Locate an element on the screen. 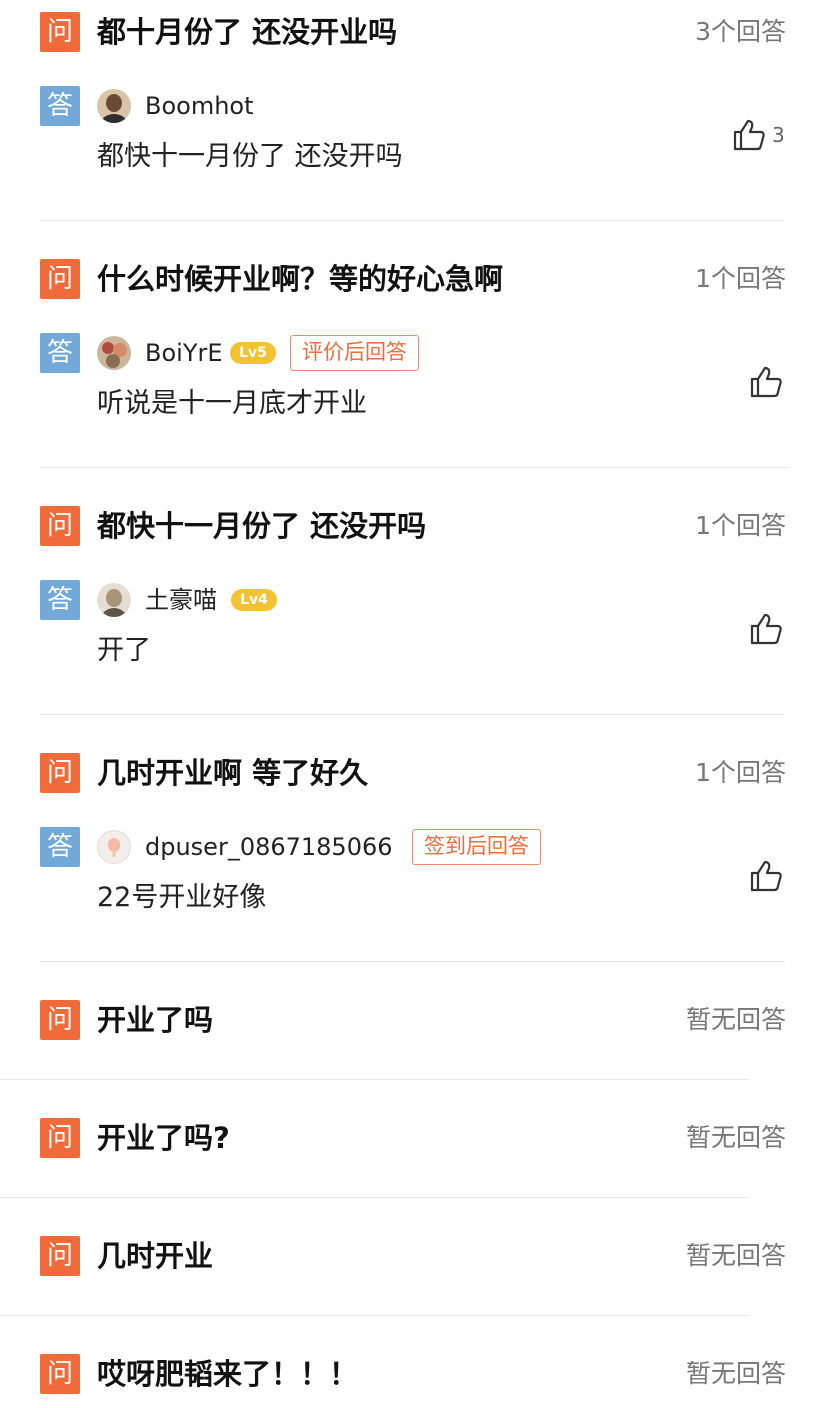 The height and width of the screenshot is (1408, 828). question-row: 问 都十月份了 还没开业吗 3个回答 is located at coordinates (414, 32).